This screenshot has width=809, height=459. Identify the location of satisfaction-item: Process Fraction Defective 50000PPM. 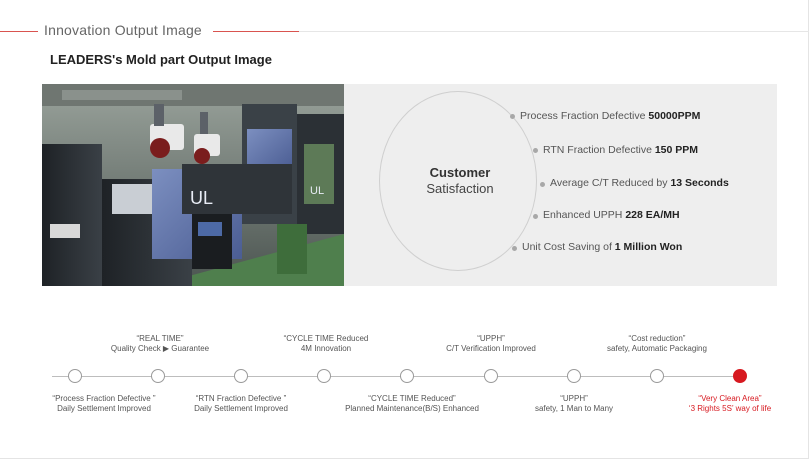
(610, 116).